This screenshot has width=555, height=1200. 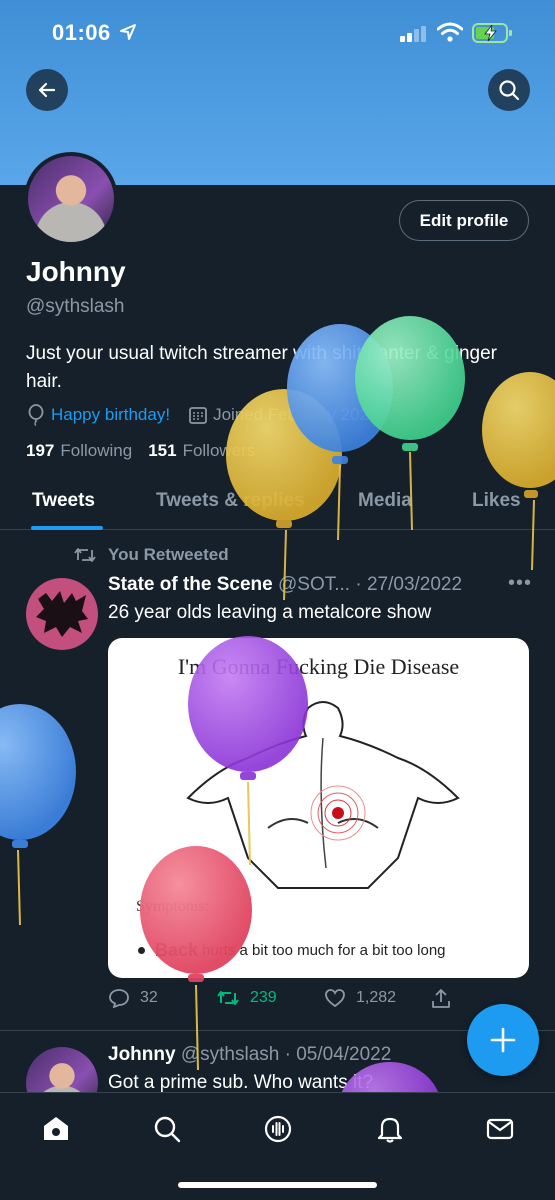 What do you see at coordinates (376, 997) in the screenshot?
I see `like-count: 1,282` at bounding box center [376, 997].